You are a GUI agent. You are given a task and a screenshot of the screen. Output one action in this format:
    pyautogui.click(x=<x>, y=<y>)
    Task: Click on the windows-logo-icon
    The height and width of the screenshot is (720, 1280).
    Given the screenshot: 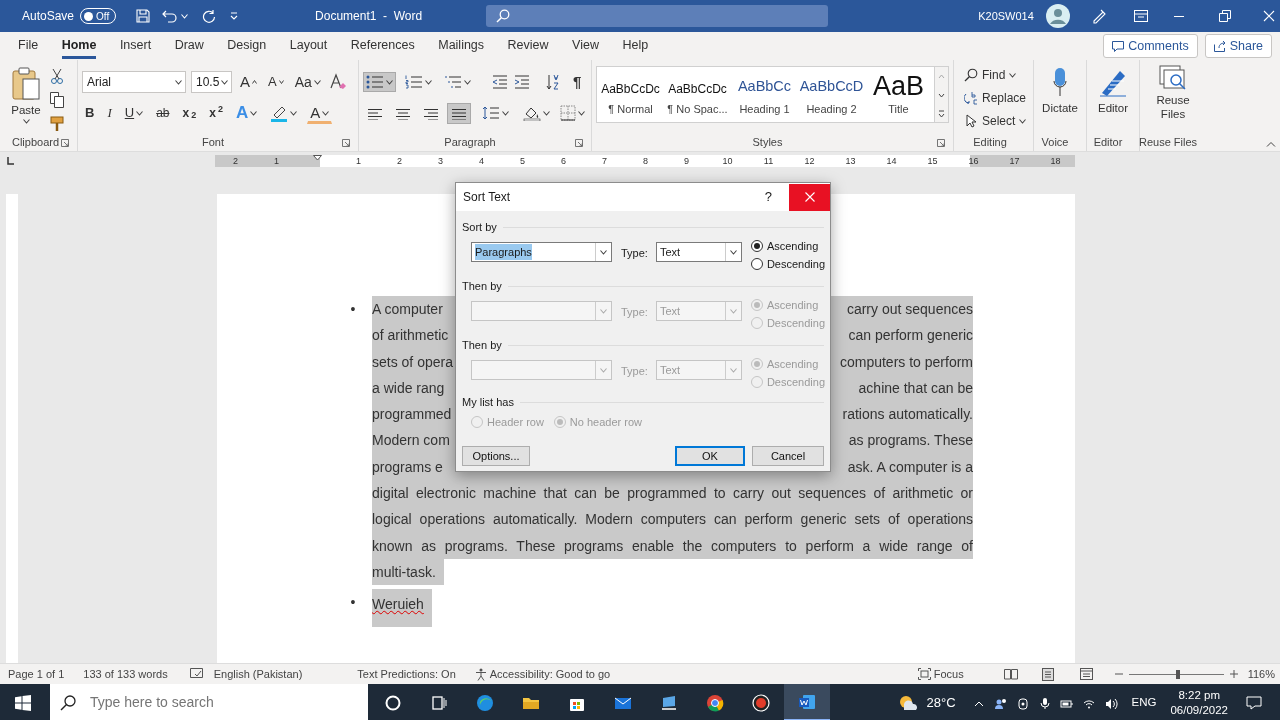 What is the action you would take?
    pyautogui.click(x=23, y=702)
    